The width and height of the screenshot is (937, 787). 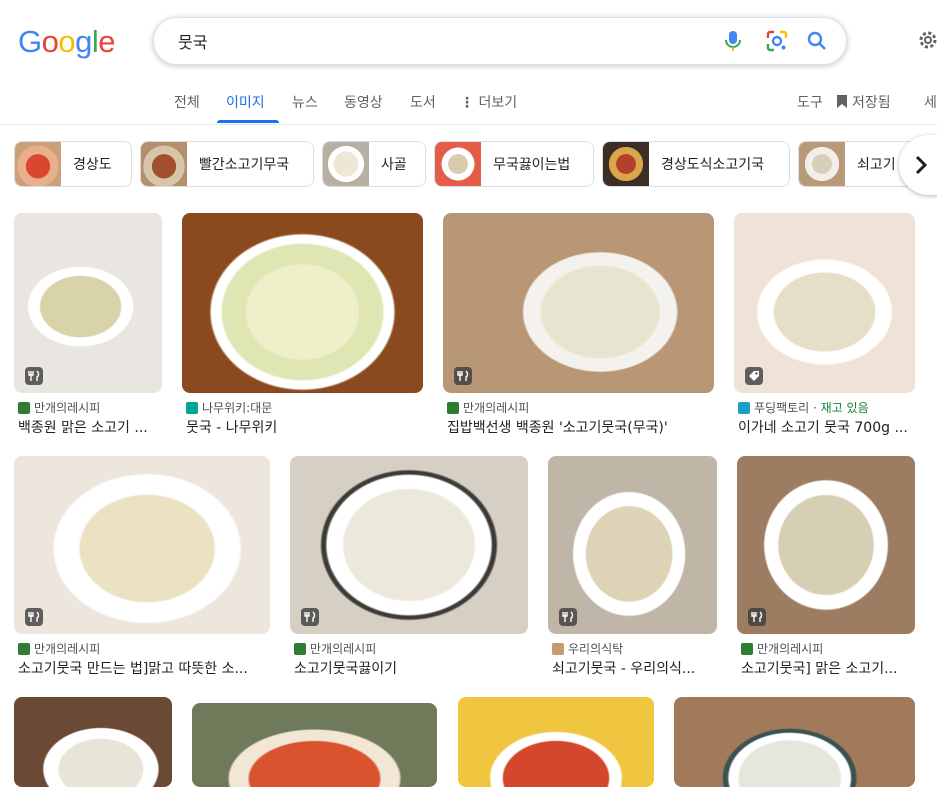 What do you see at coordinates (782, 408) in the screenshot?
I see `source-name: 푸딩팩토리` at bounding box center [782, 408].